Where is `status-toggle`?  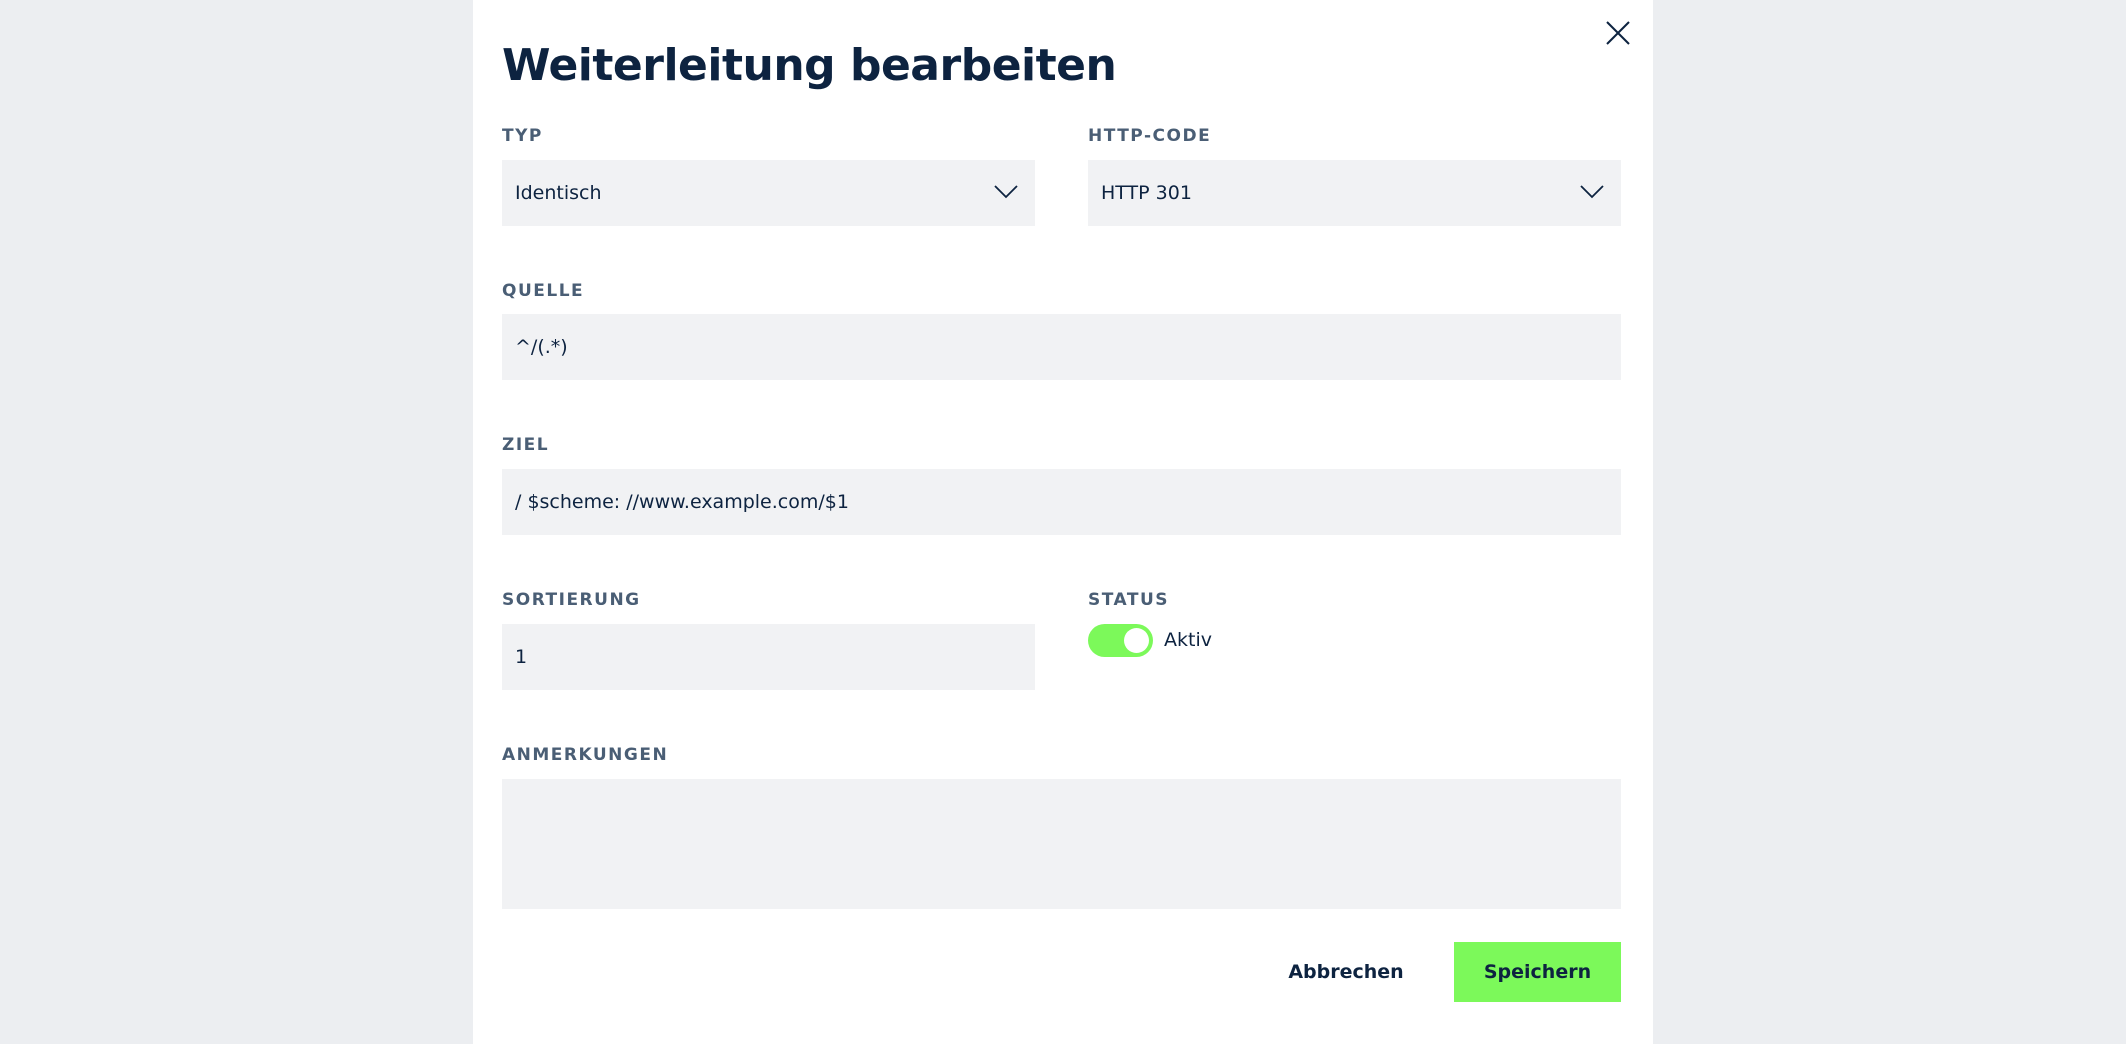
status-toggle is located at coordinates (1120, 640).